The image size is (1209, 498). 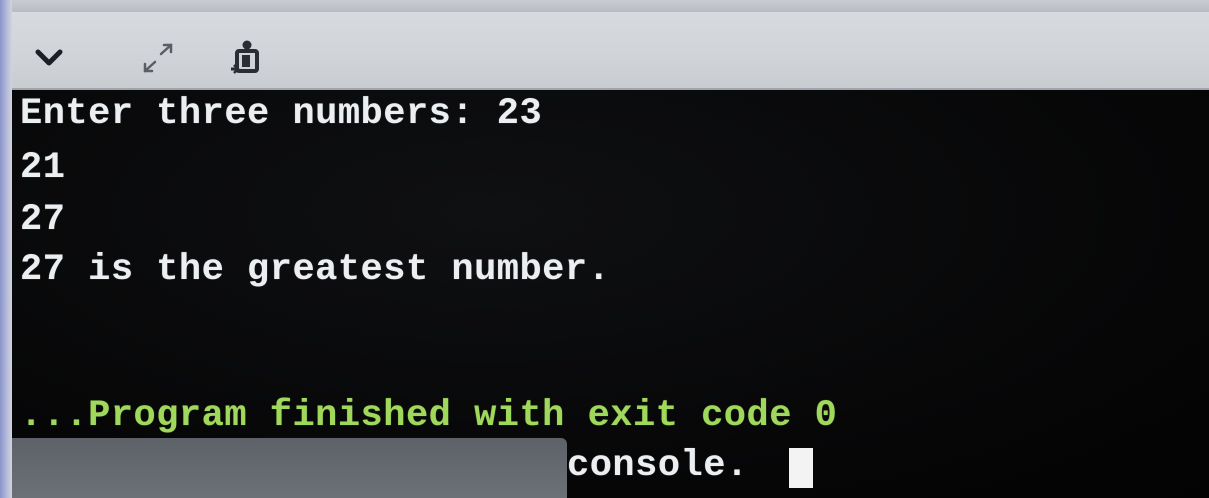 What do you see at coordinates (315, 270) in the screenshot?
I see `console-line: 27 is the greatest number.` at bounding box center [315, 270].